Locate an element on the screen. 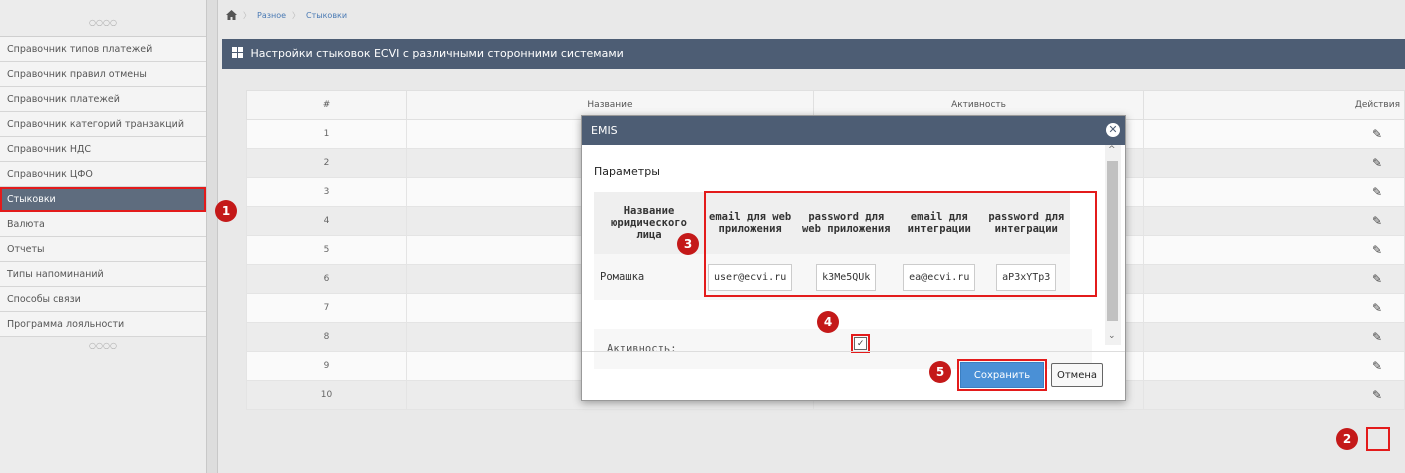 This screenshot has width=1405, height=473. active-checkbox: ✓ is located at coordinates (860, 343).